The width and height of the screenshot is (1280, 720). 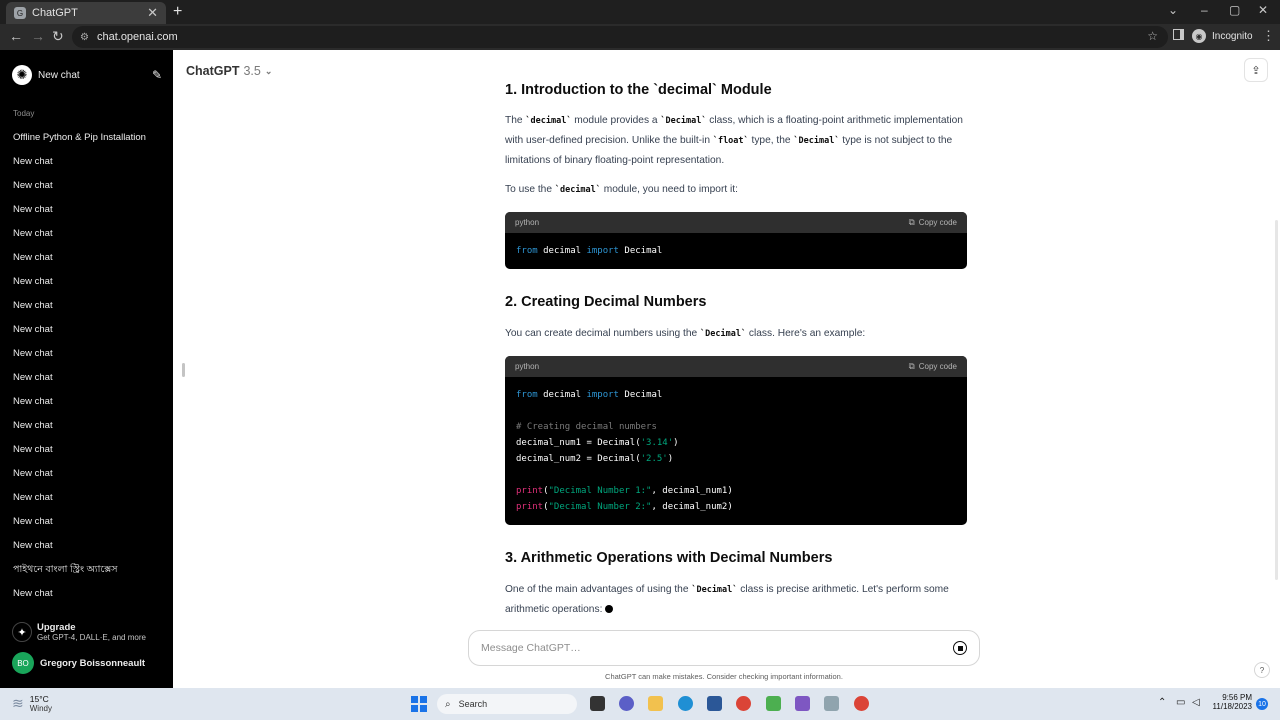 What do you see at coordinates (1178, 34) in the screenshot?
I see `side-panel-icon` at bounding box center [1178, 34].